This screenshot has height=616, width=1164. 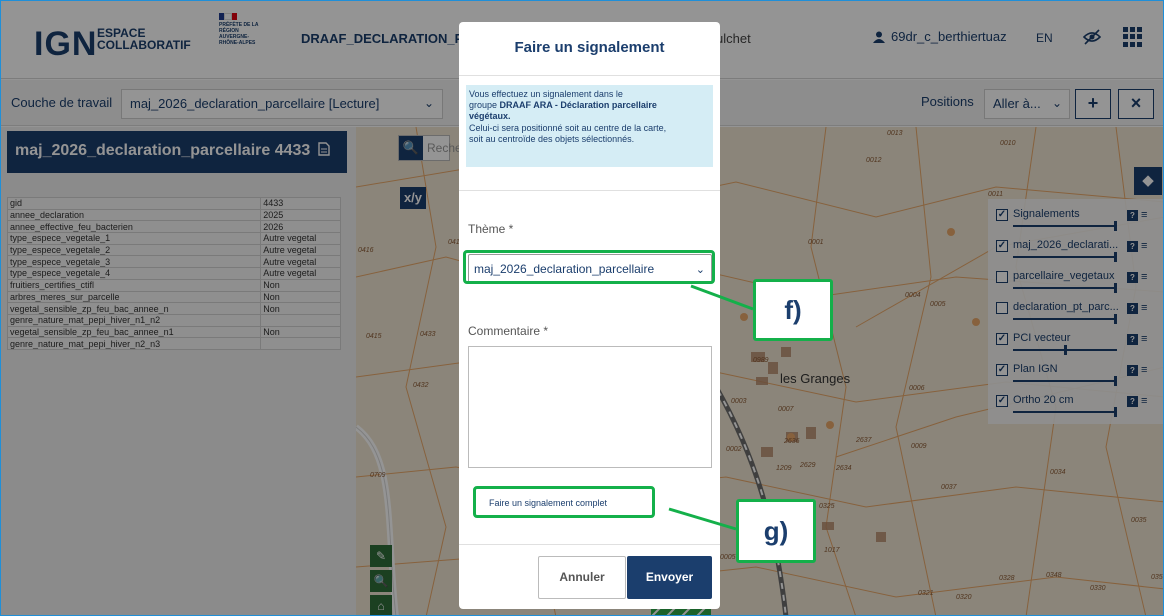 What do you see at coordinates (776, 531) in the screenshot?
I see `annotation-g: g)` at bounding box center [776, 531].